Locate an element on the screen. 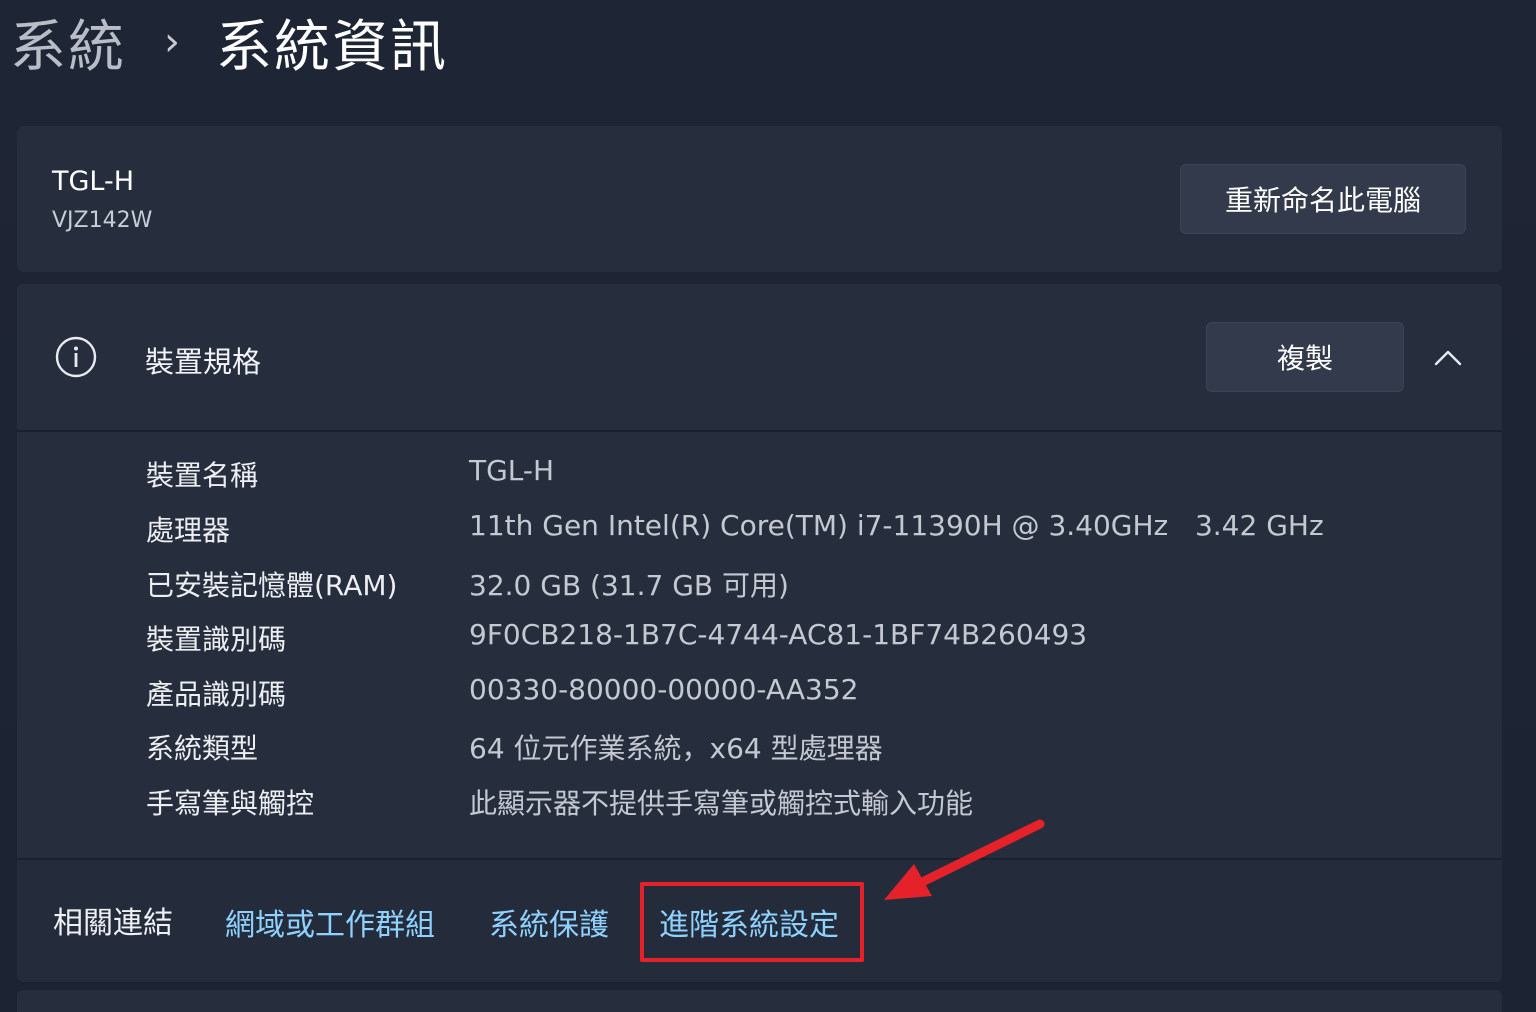 Image resolution: width=1536 pixels, height=1012 pixels. spec-label: 系統類型 is located at coordinates (202, 748).